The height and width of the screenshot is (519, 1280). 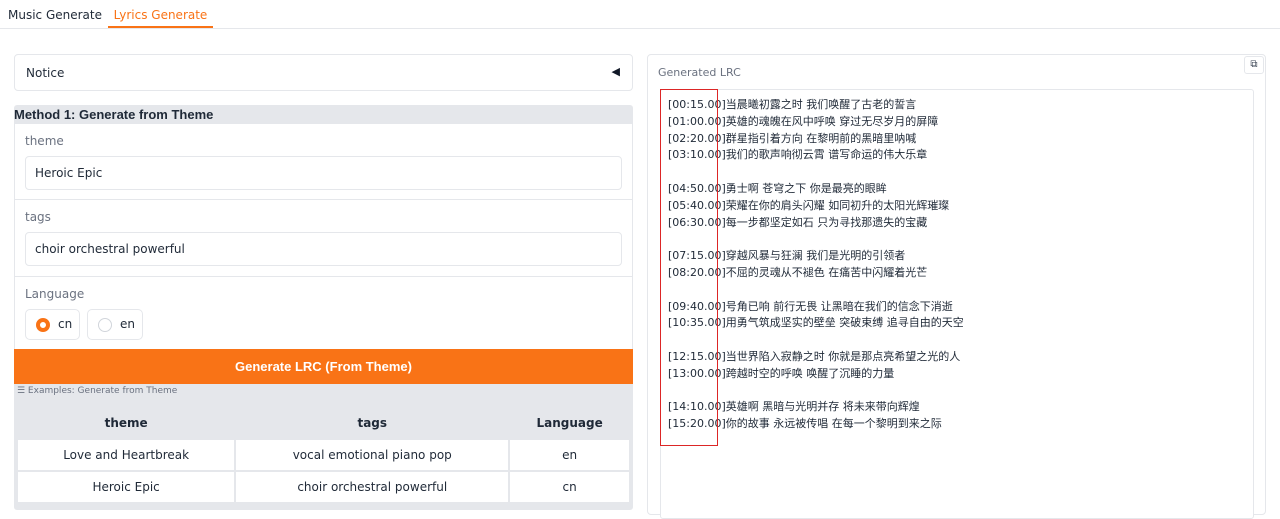 What do you see at coordinates (126, 423) in the screenshot?
I see `column-header-theme: theme` at bounding box center [126, 423].